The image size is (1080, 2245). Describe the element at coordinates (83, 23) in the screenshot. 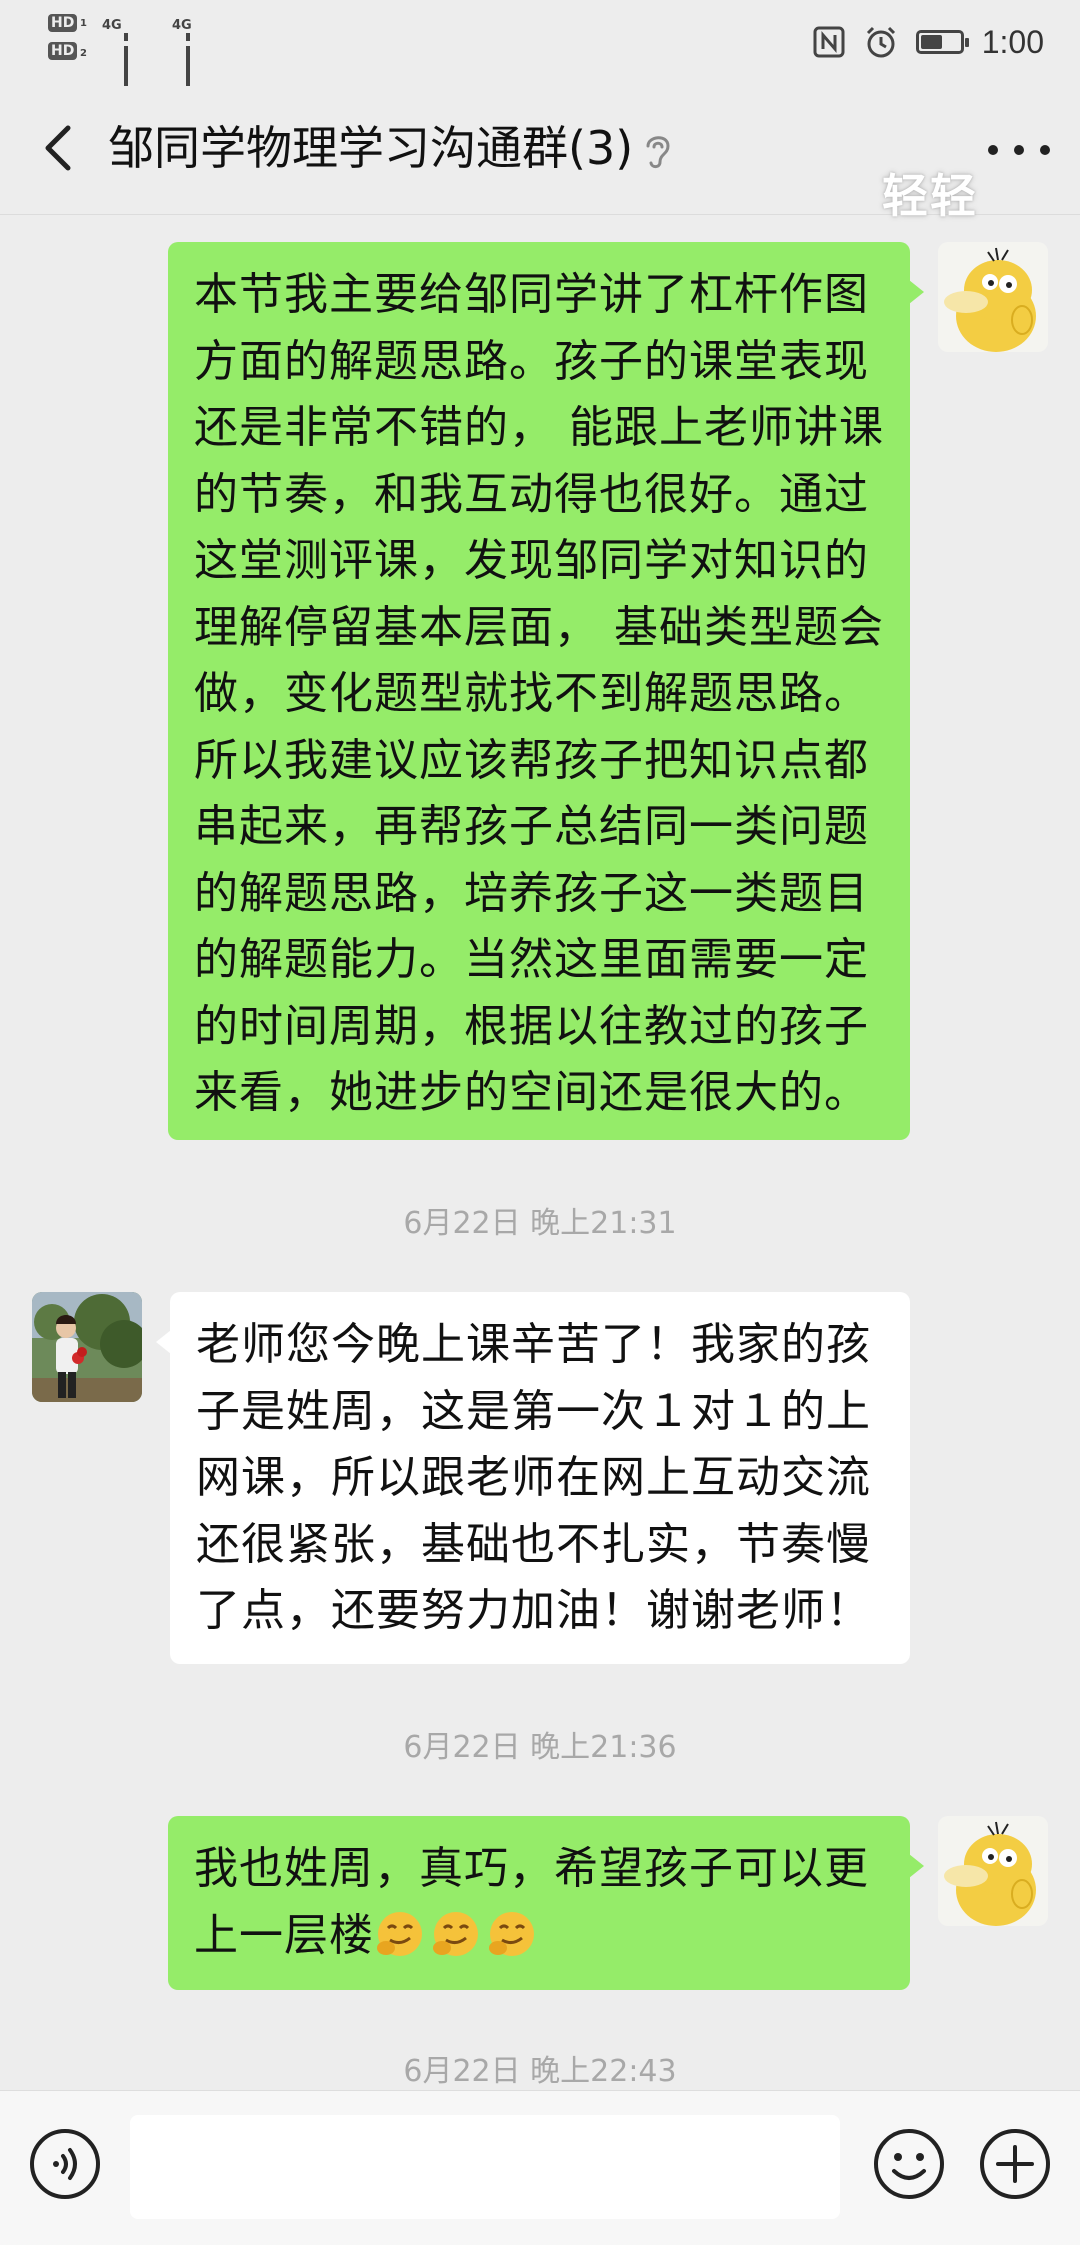

I see `sim1-index: 1` at that location.